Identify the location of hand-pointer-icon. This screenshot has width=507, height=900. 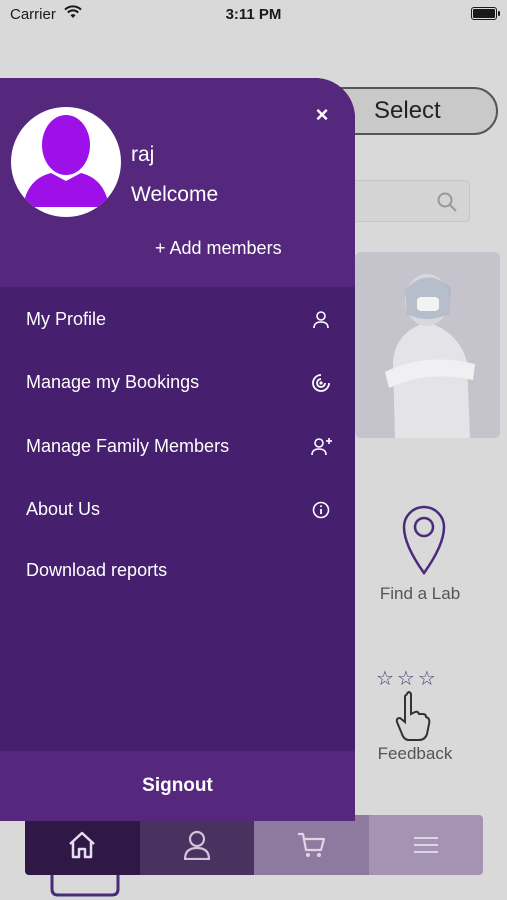
(413, 718).